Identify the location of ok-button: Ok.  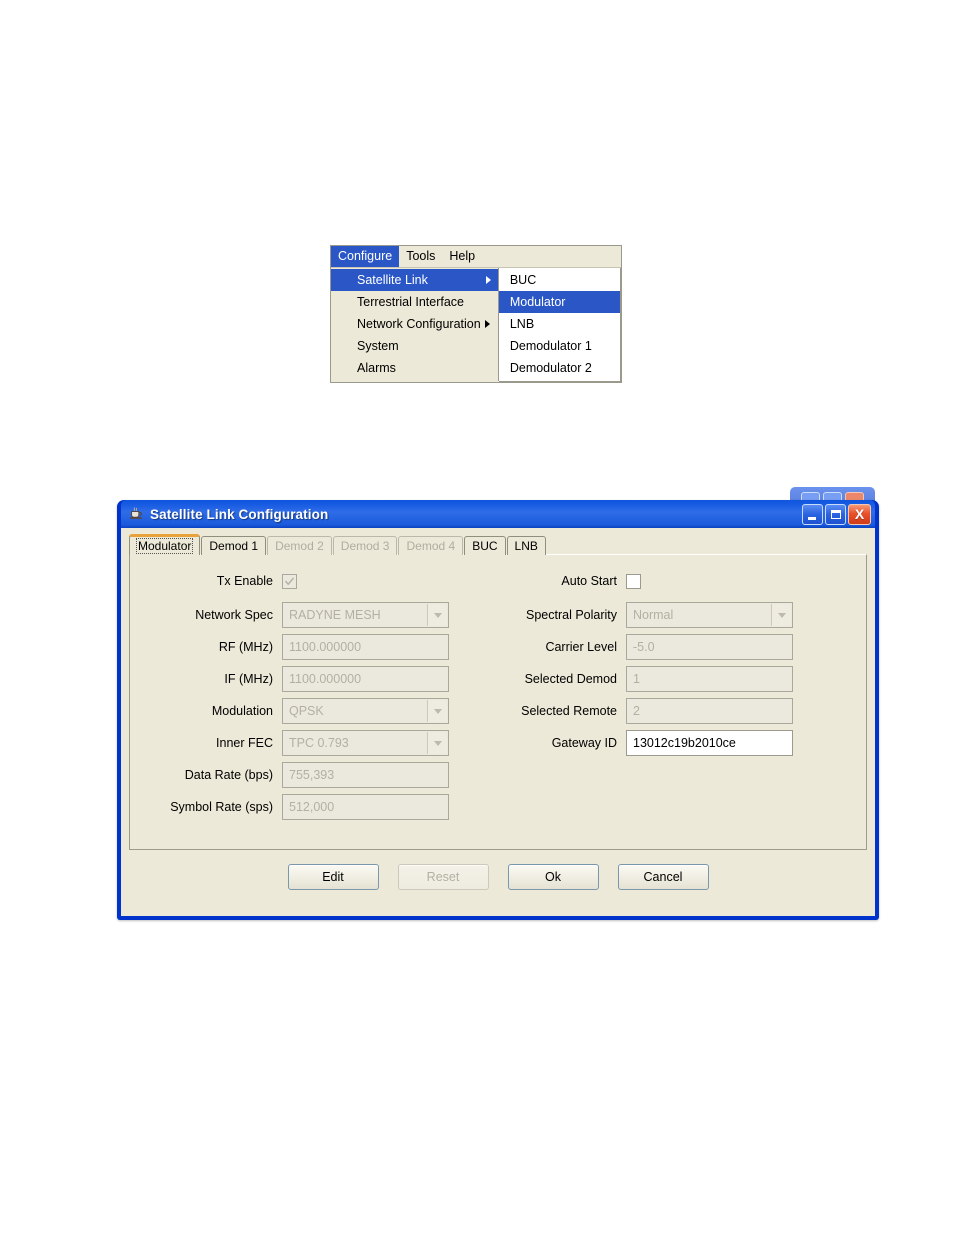
(553, 877).